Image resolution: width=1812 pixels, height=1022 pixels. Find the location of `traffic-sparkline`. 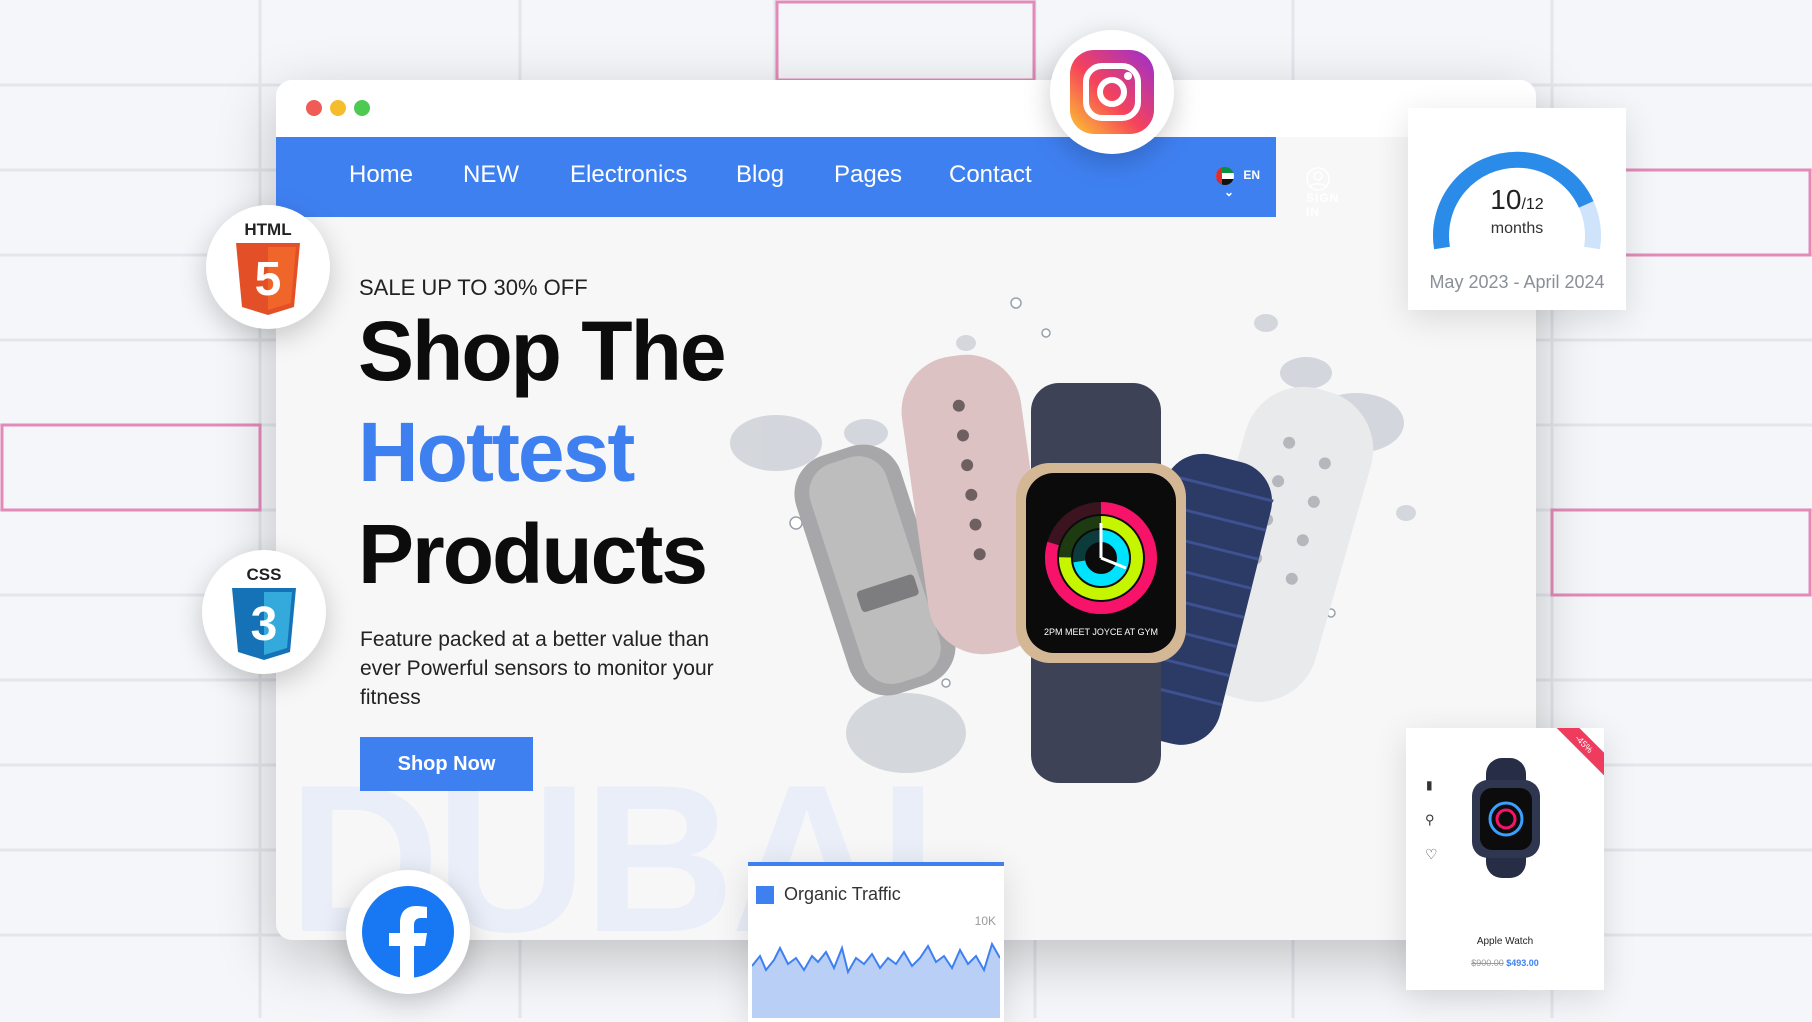

traffic-sparkline is located at coordinates (876, 979).